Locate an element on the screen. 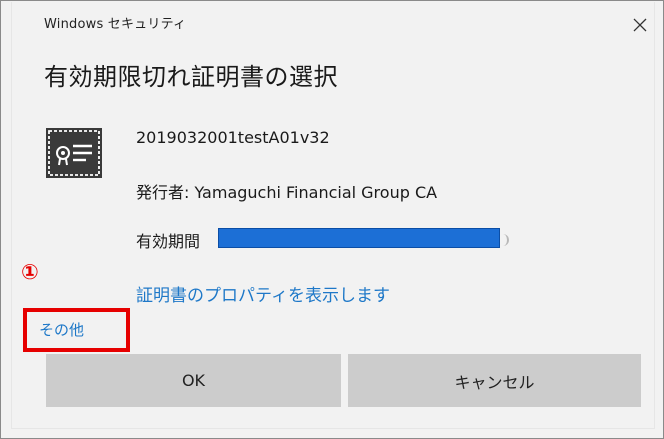 This screenshot has width=664, height=439. close-button is located at coordinates (640, 25).